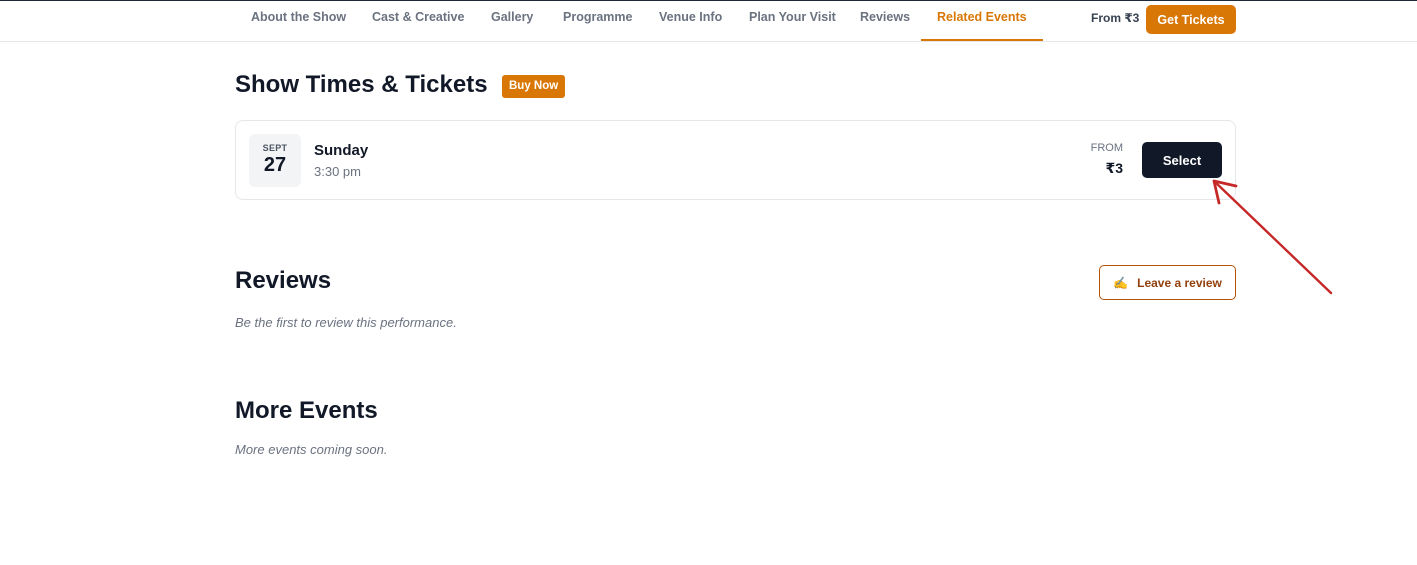  What do you see at coordinates (735, 160) in the screenshot?
I see `showtime-card: SEPT 27 Sunday 3:30 pm FROM ₹3 Select` at bounding box center [735, 160].